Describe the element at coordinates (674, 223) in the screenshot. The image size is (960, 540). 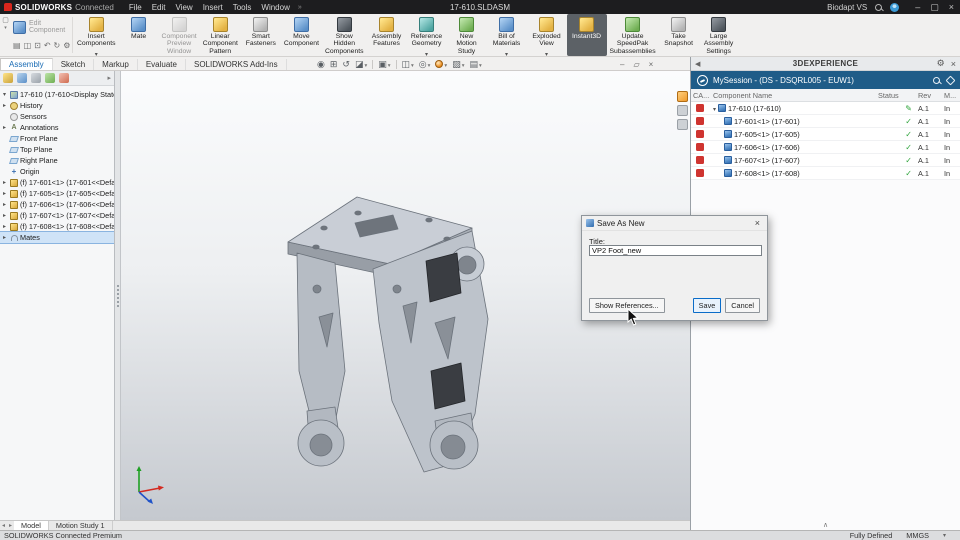
I see `dialog-title-bar: Save As New ×` at that location.